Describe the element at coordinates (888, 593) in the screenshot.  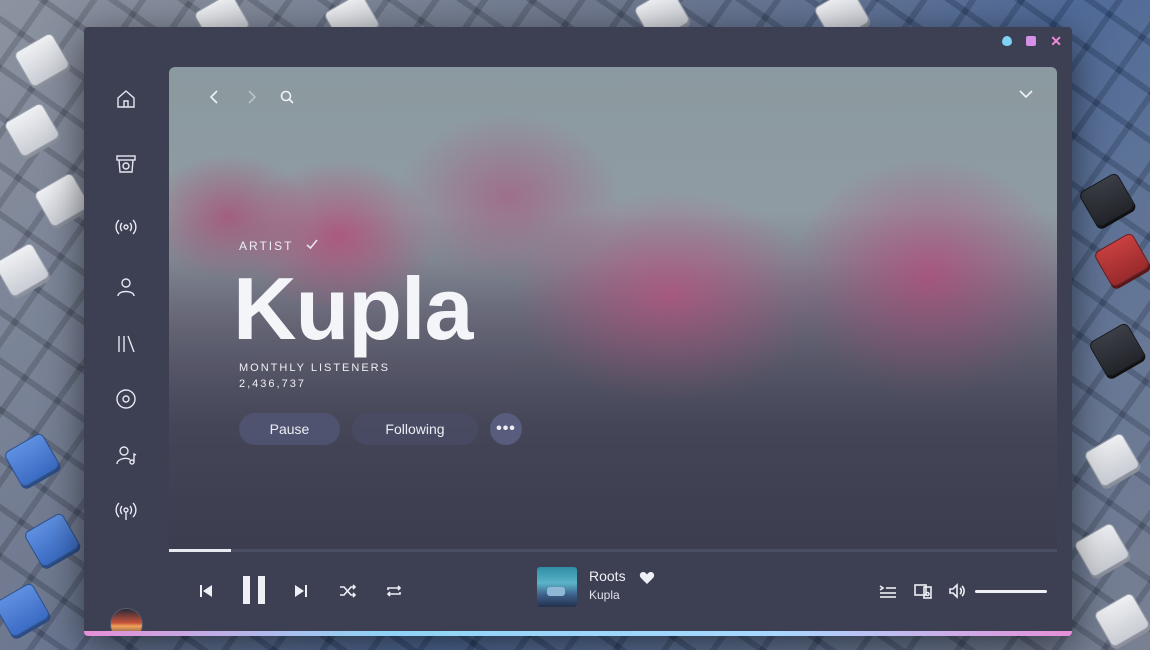
I see `queue-icon` at that location.